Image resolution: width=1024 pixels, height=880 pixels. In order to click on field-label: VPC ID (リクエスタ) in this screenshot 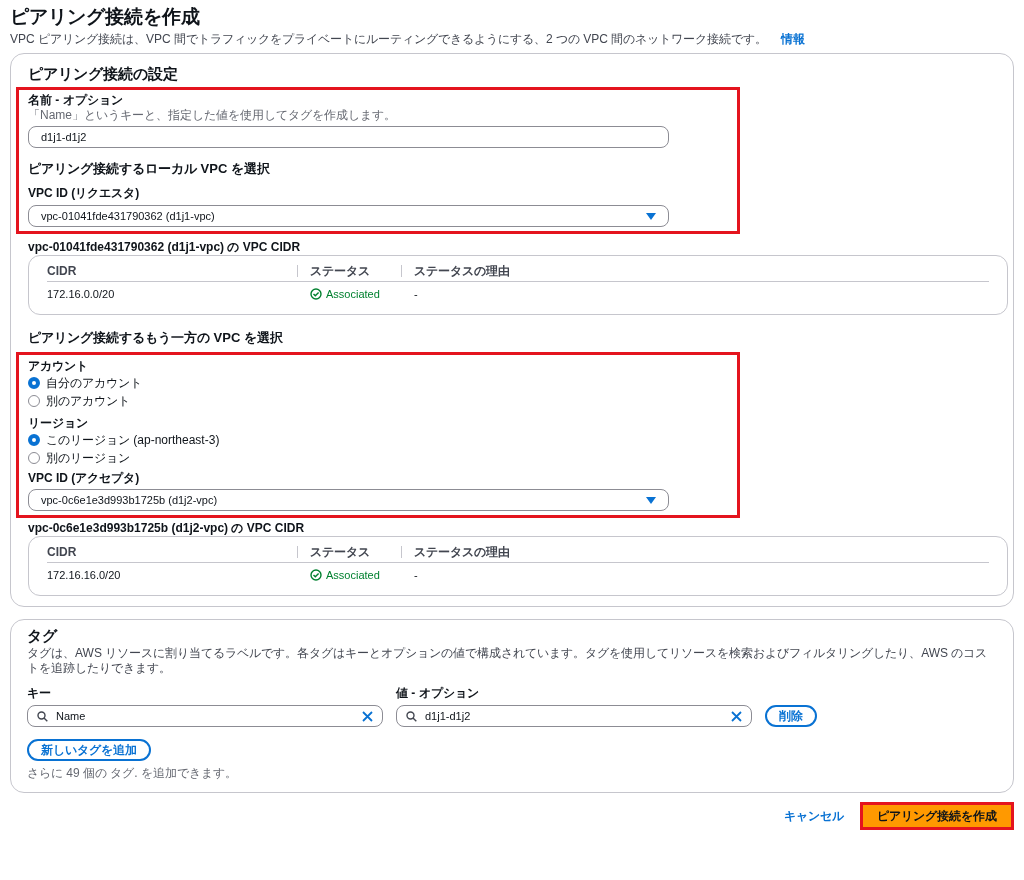, I will do `click(84, 193)`.